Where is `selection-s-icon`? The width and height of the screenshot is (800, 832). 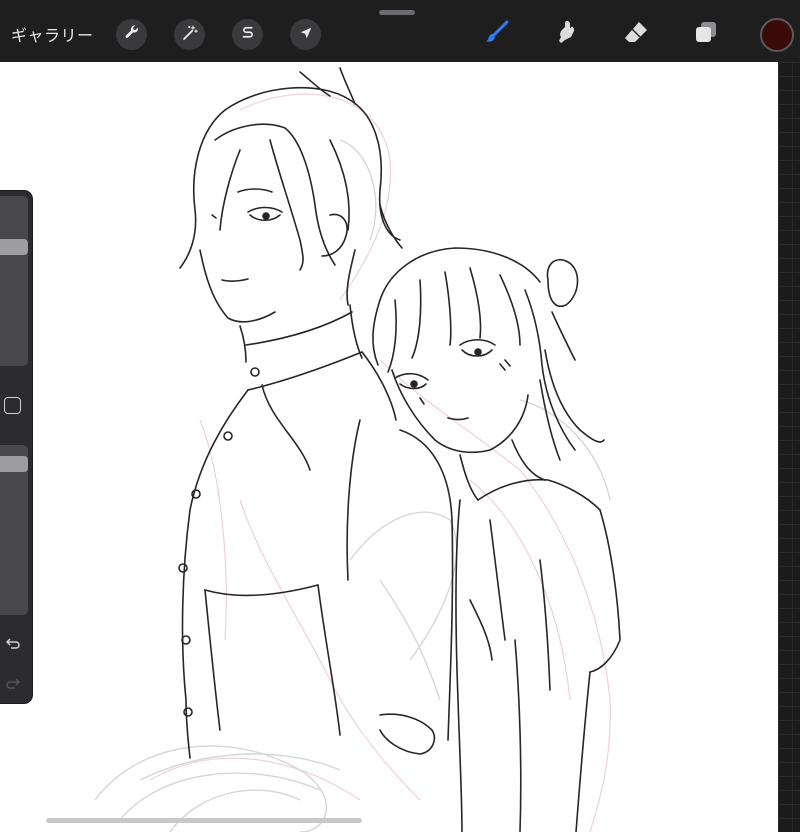
selection-s-icon is located at coordinates (248, 35).